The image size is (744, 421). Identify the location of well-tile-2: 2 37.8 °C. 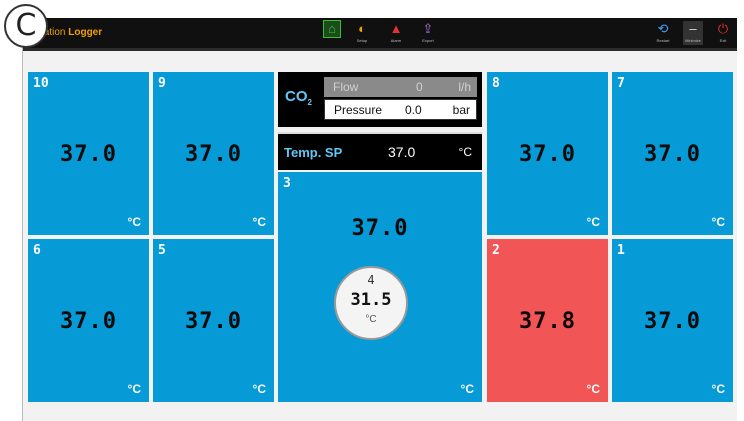
(547, 320).